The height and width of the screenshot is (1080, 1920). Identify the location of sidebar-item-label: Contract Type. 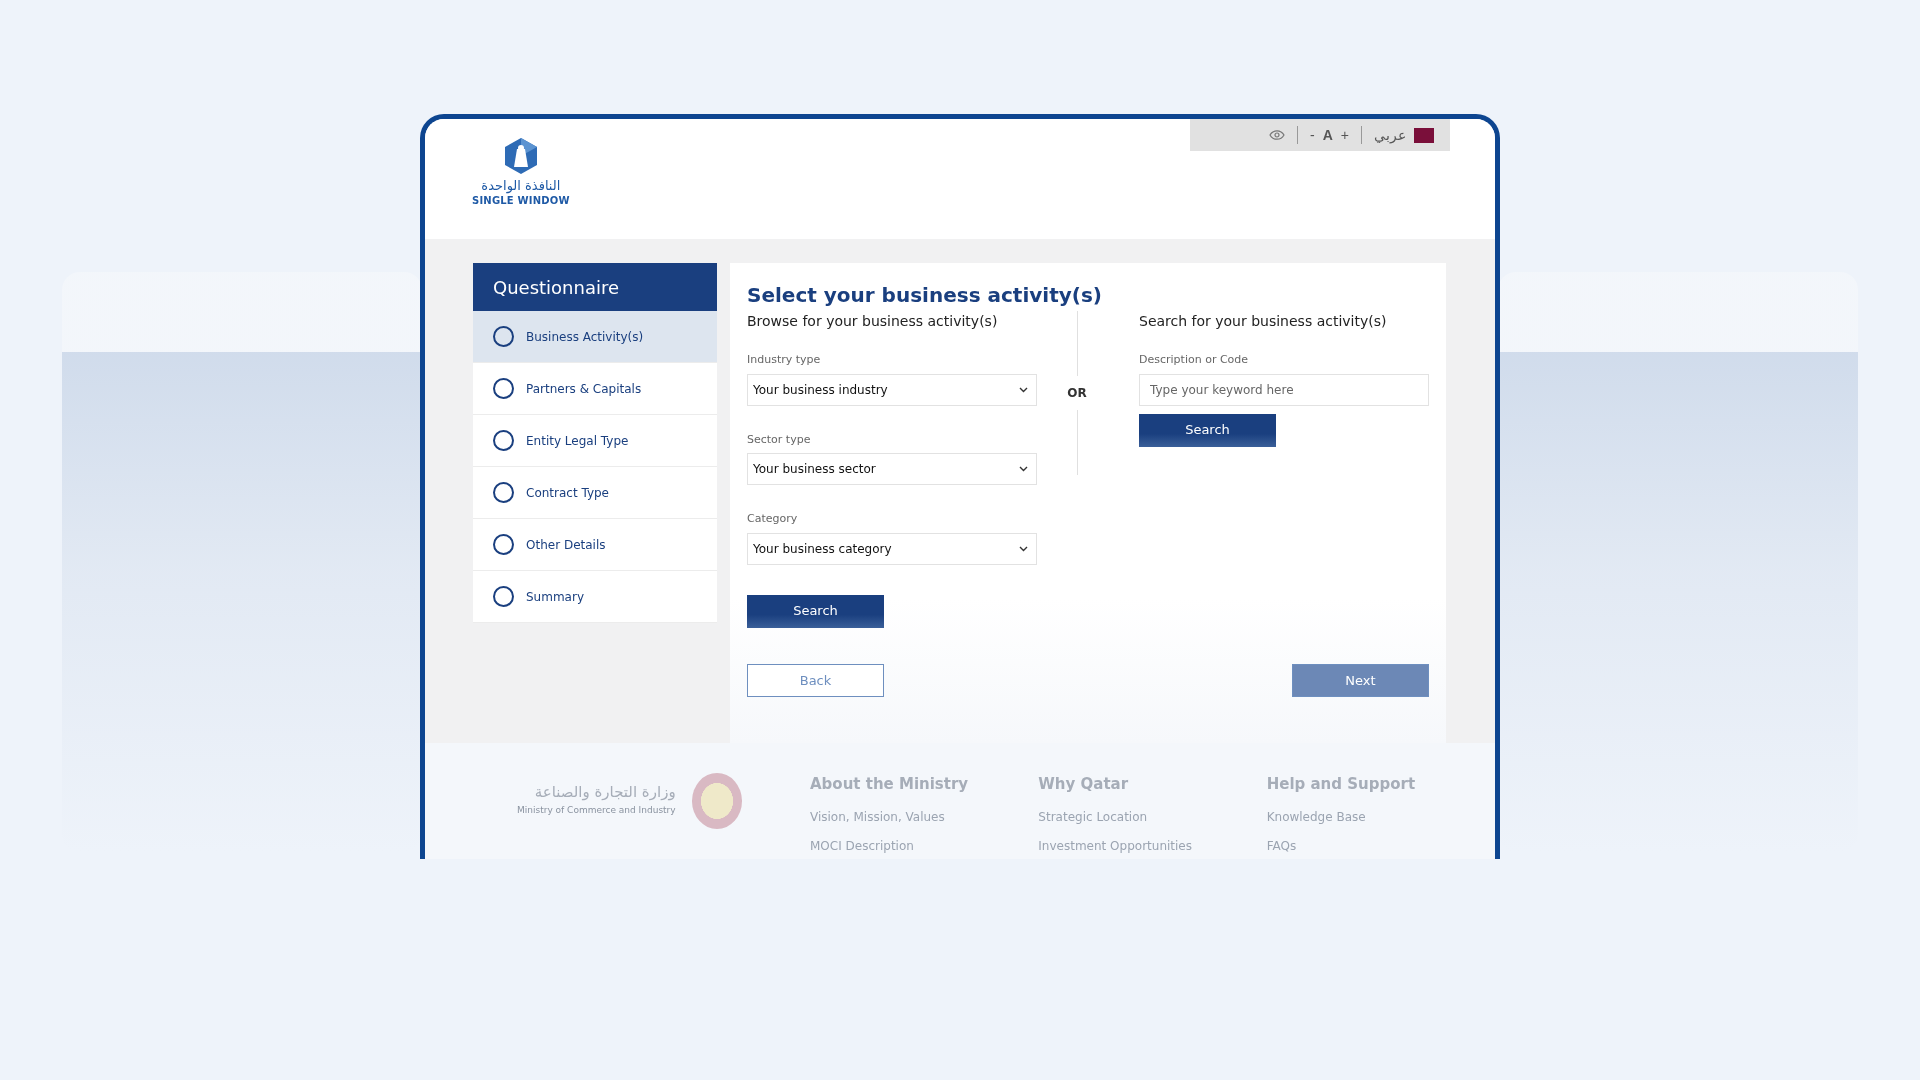
(567, 493).